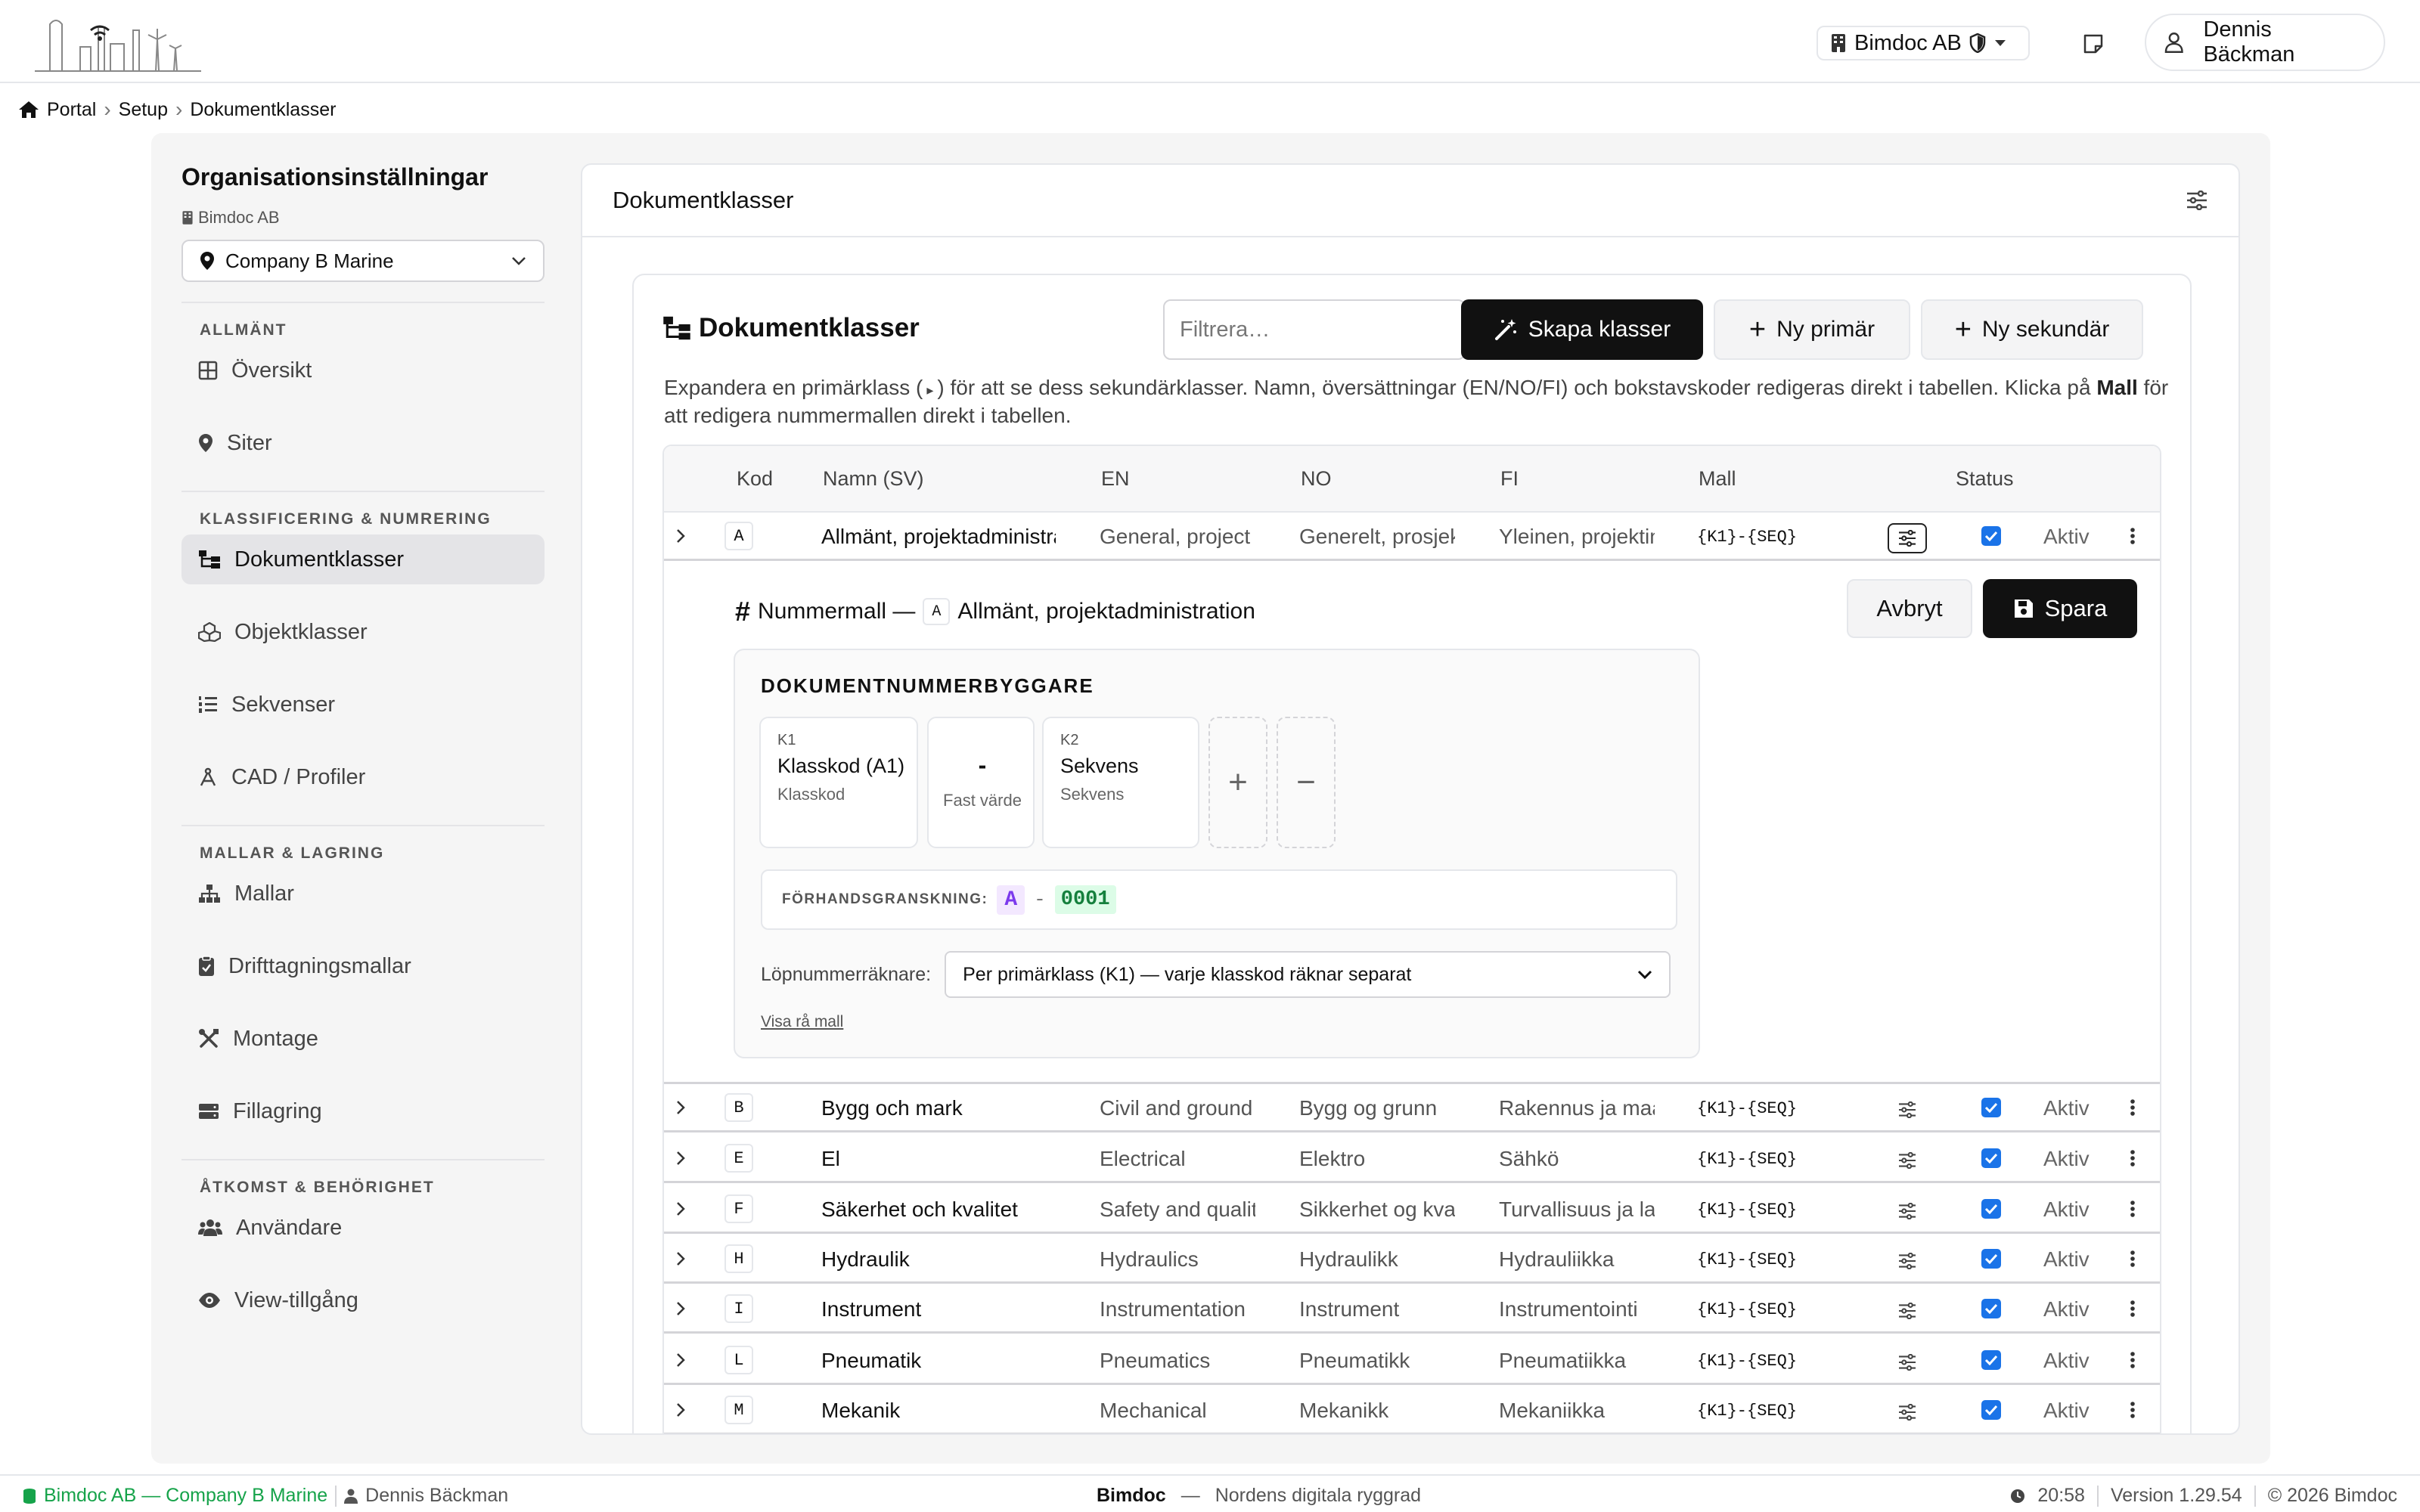 Image resolution: width=2420 pixels, height=1512 pixels. What do you see at coordinates (1306, 783) in the screenshot?
I see `remove-segment-button: −` at bounding box center [1306, 783].